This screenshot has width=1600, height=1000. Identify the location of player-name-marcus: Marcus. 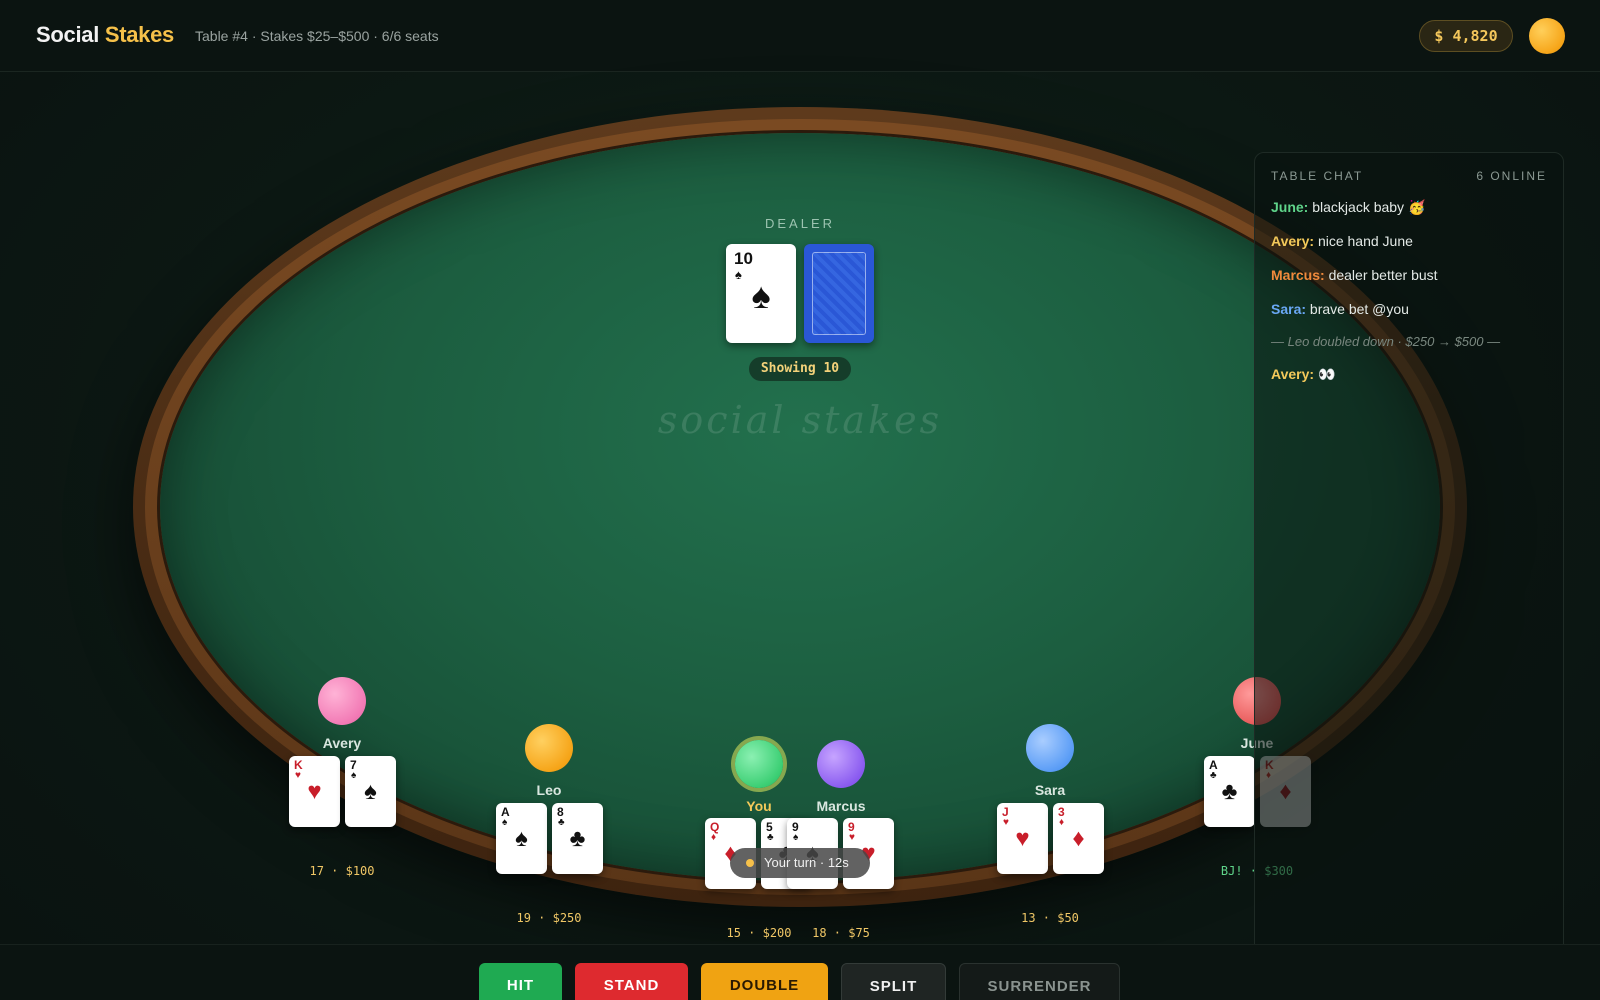
(841, 806).